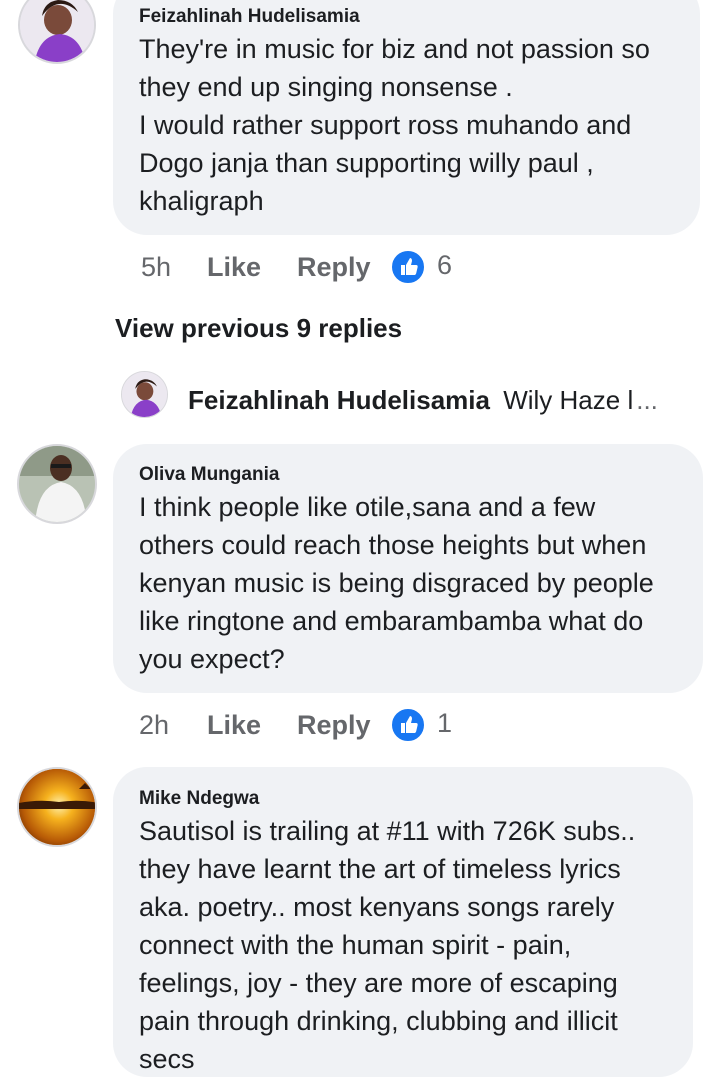  I want to click on reaction-count: 6, so click(444, 265).